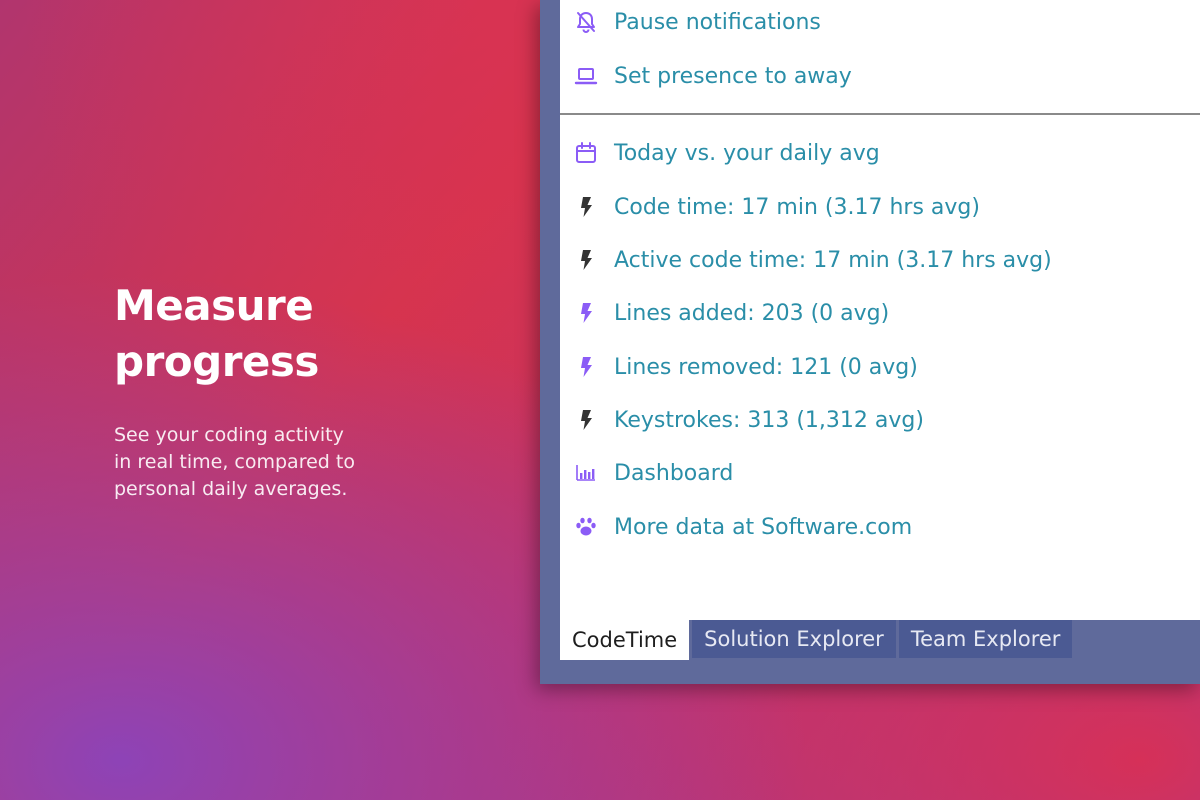 This screenshot has width=1200, height=800. I want to click on menu-item-active-code-time: Active code time: 17 min (3.17 hrs avg), so click(880, 260).